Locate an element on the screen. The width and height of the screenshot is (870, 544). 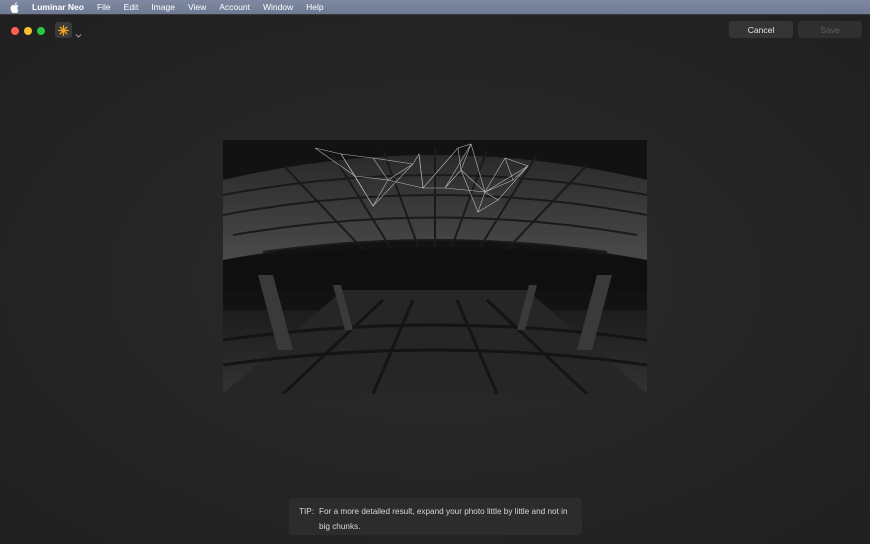
chevron-down-icon is located at coordinates (78, 32).